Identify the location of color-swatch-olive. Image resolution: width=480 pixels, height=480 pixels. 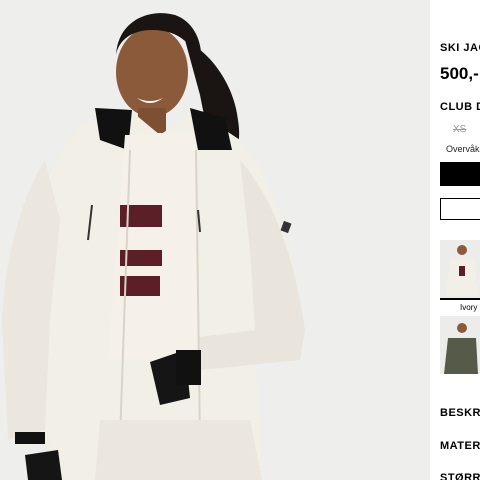
(460, 345).